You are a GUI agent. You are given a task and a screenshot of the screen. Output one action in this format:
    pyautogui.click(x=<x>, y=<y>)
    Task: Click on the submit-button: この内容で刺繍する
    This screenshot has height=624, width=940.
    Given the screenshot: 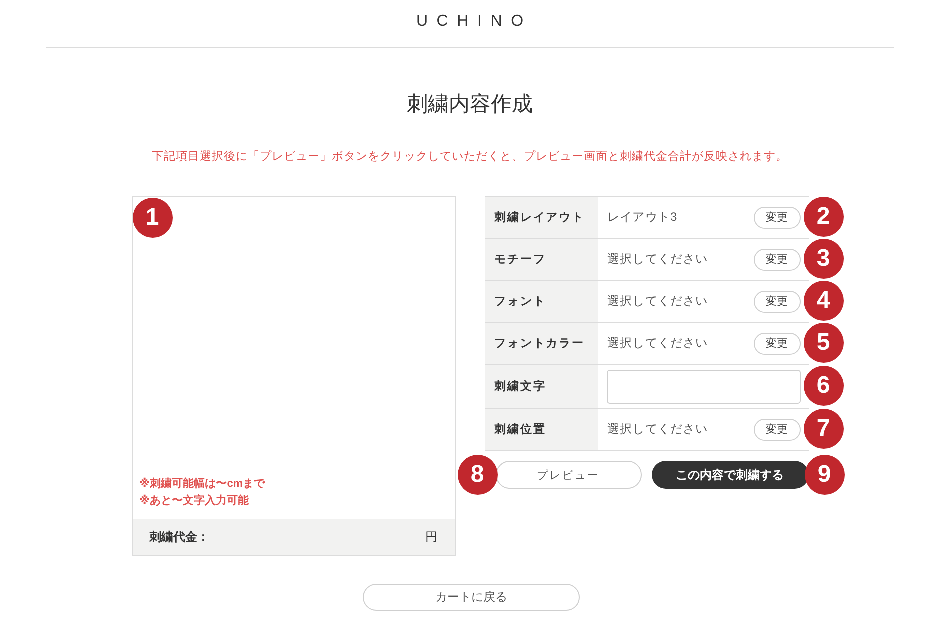 What is the action you would take?
    pyautogui.click(x=730, y=475)
    